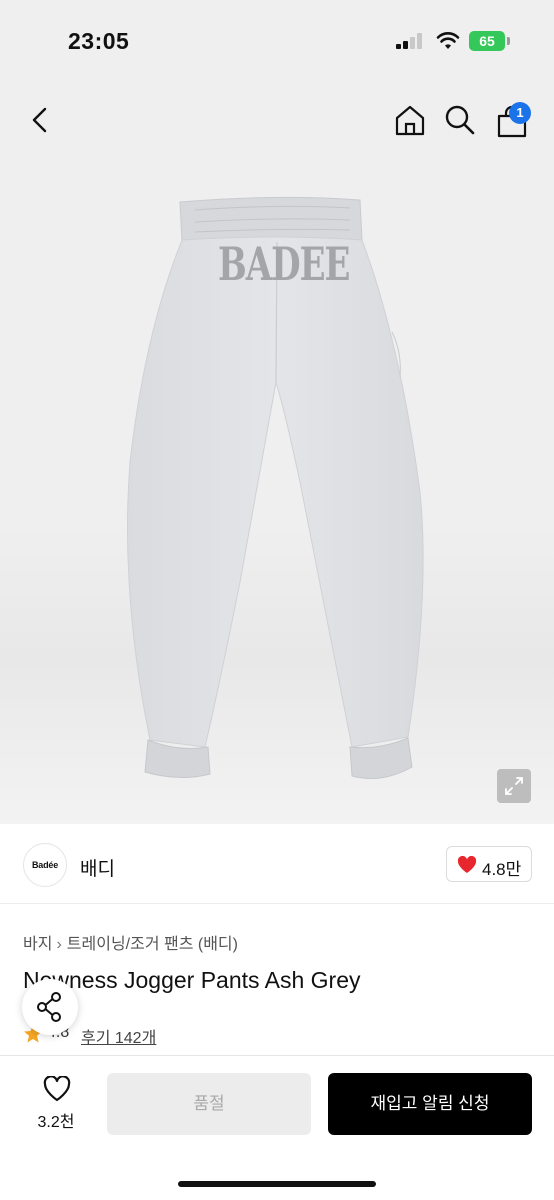 The height and width of the screenshot is (1200, 554). I want to click on brand-like-count: 4.8만, so click(502, 869).